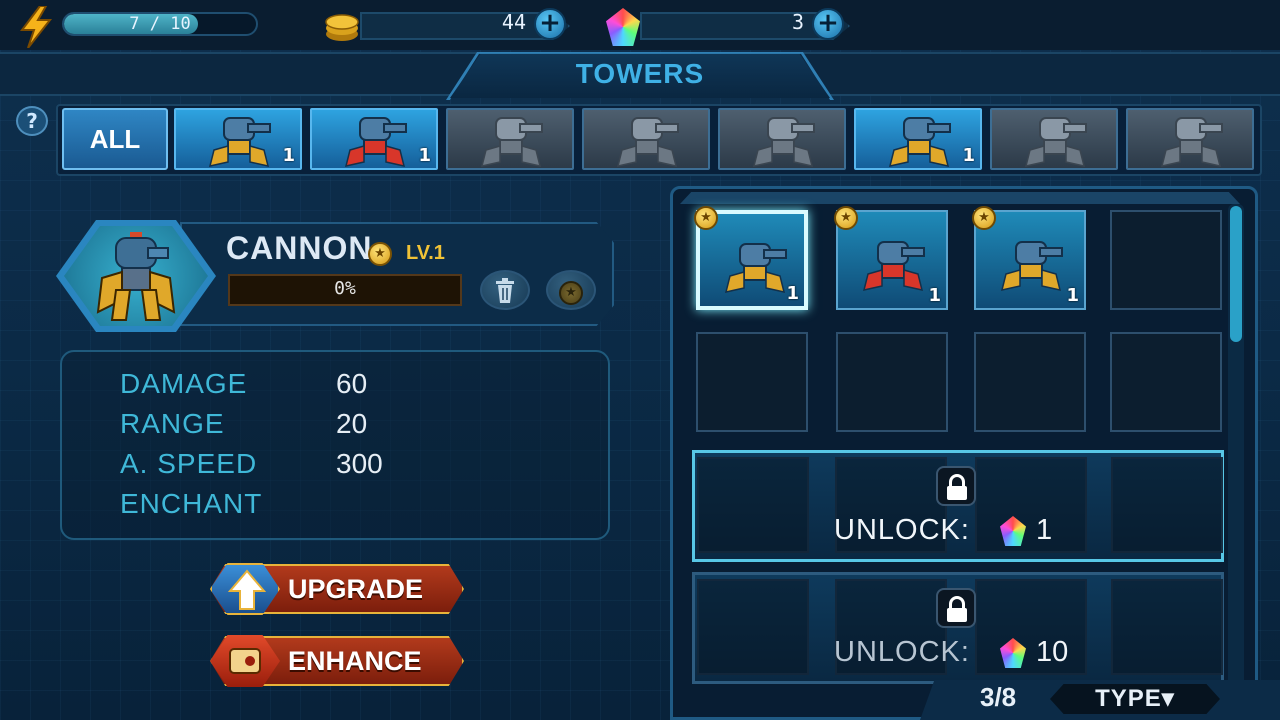 The image size is (1280, 720). I want to click on blaster-tower-icon, so click(919, 139).